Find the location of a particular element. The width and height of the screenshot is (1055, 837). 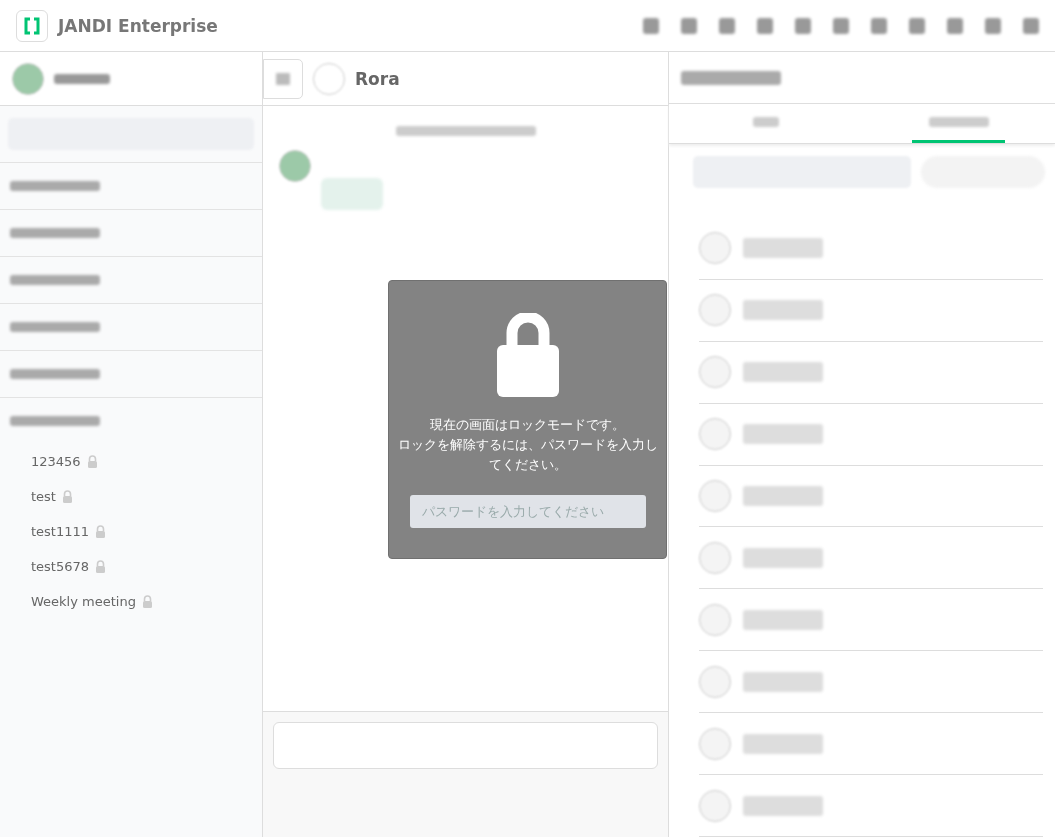

topic-name: test is located at coordinates (43, 496).